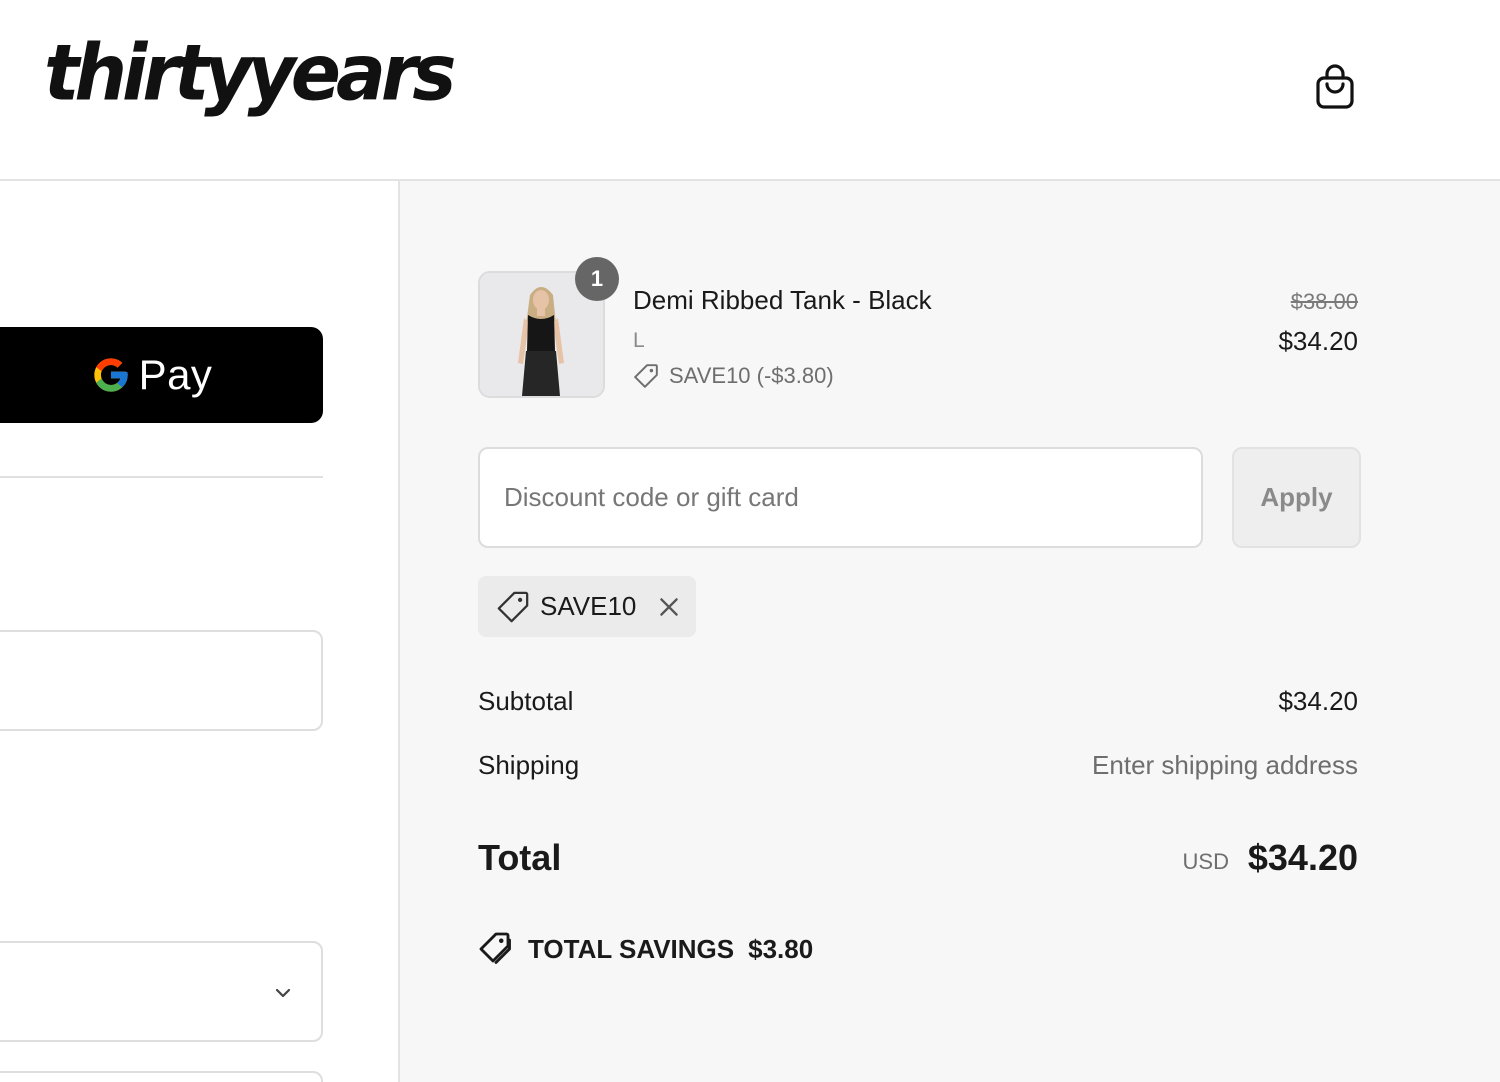  I want to click on google-g-icon, so click(110, 375).